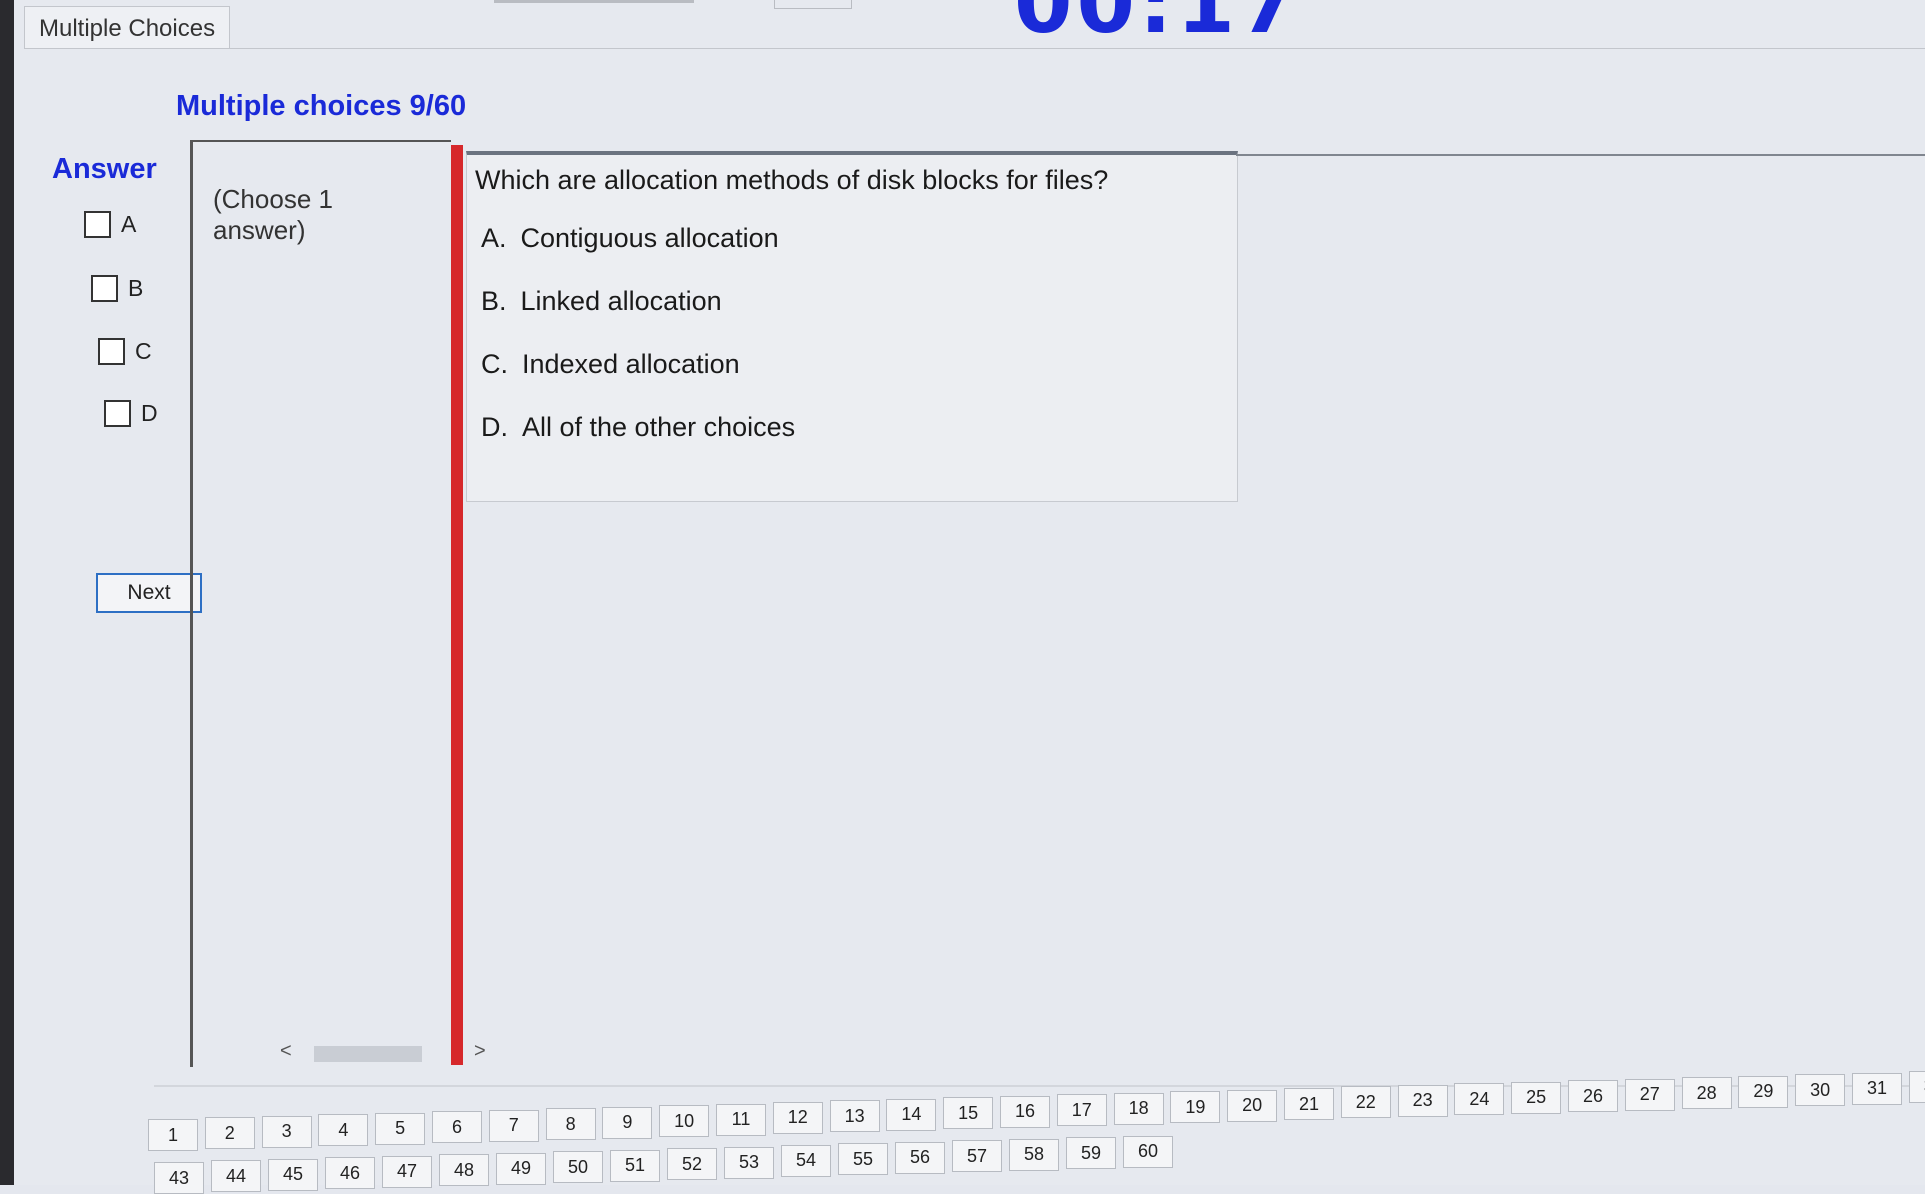 Image resolution: width=1925 pixels, height=1194 pixels. What do you see at coordinates (806, 1160) in the screenshot?
I see `question-nav-button: 54` at bounding box center [806, 1160].